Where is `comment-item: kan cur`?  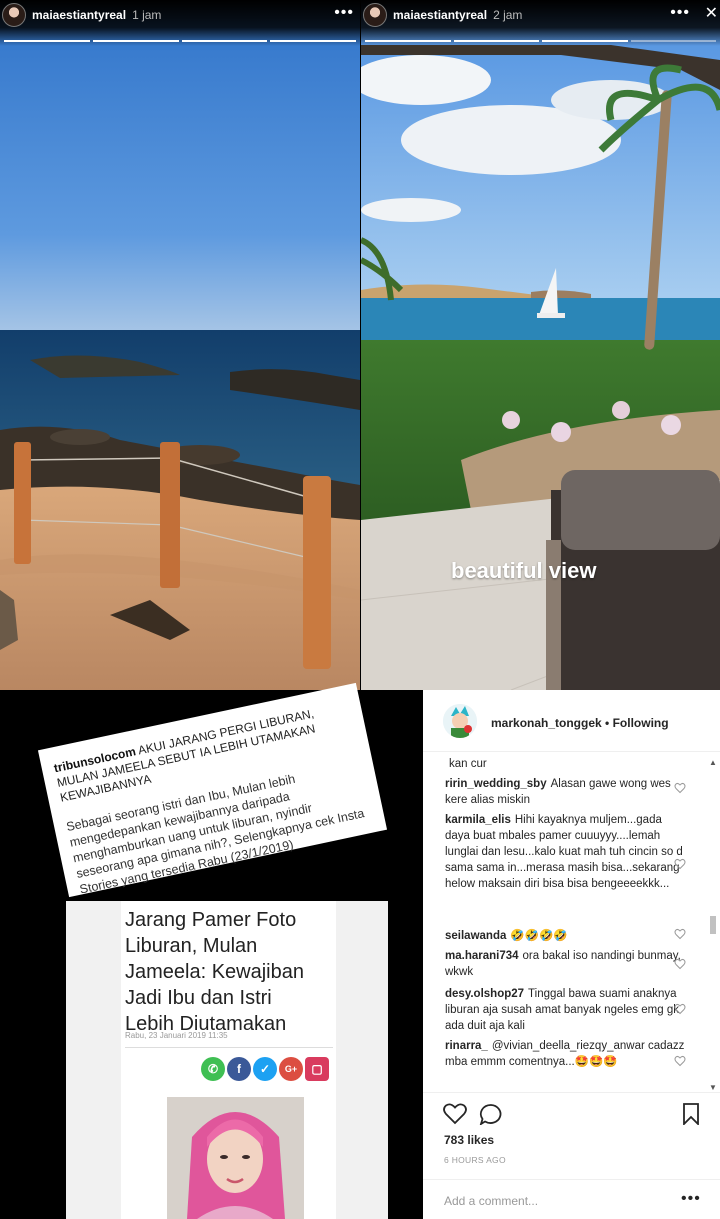
comment-item: kan cur is located at coordinates (468, 764).